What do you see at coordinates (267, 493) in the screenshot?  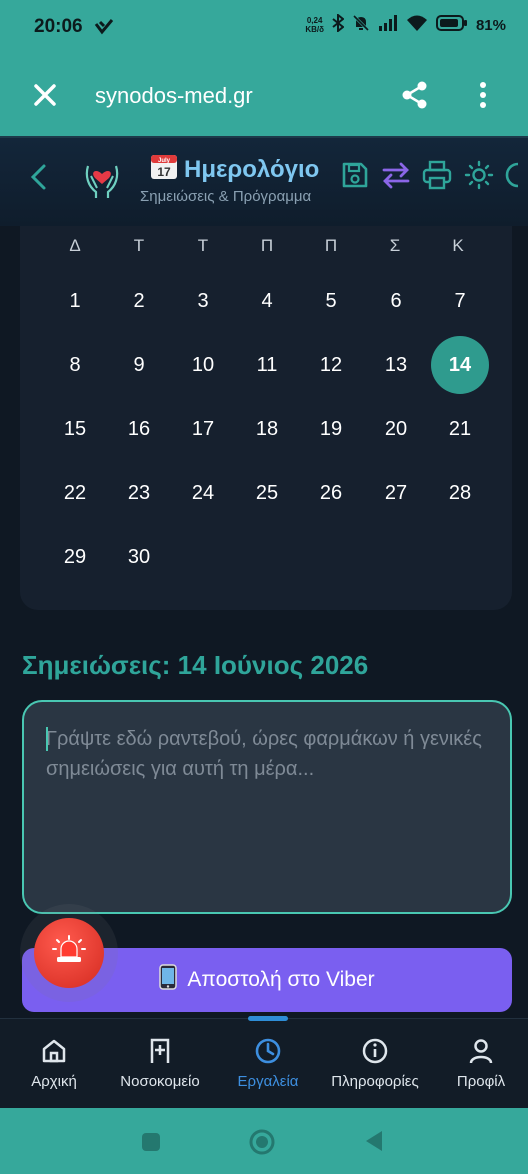 I see `calendar-day: 25` at bounding box center [267, 493].